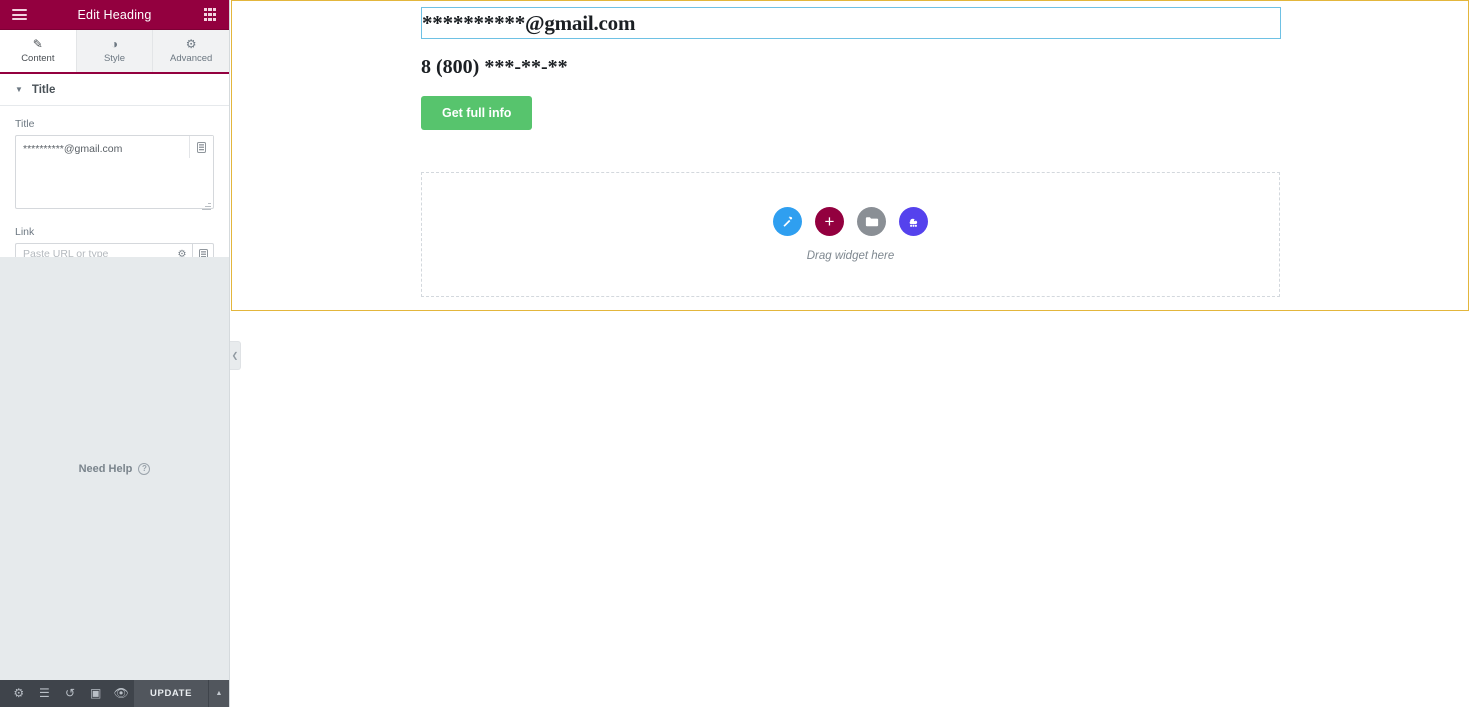 The height and width of the screenshot is (707, 1470). I want to click on update-button-group: UPDATE ▲, so click(181, 693).